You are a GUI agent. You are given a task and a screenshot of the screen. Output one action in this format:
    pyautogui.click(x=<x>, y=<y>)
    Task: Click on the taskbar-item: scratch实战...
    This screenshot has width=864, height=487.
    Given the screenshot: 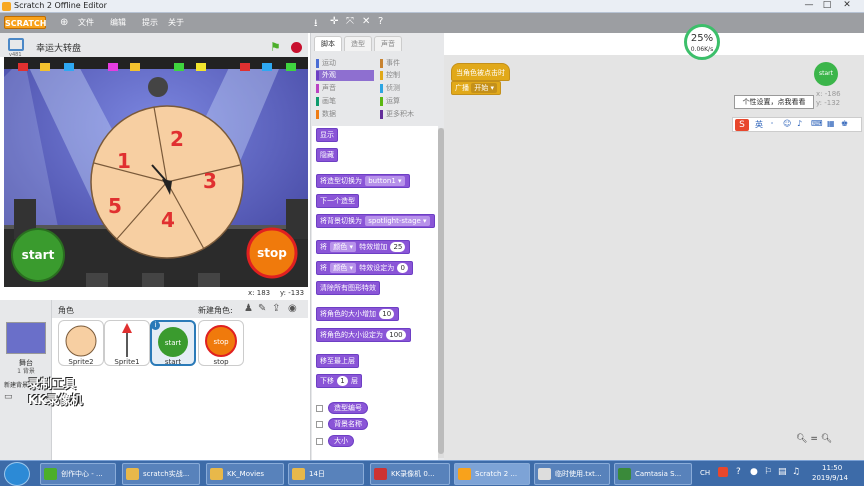 What is the action you would take?
    pyautogui.click(x=161, y=474)
    